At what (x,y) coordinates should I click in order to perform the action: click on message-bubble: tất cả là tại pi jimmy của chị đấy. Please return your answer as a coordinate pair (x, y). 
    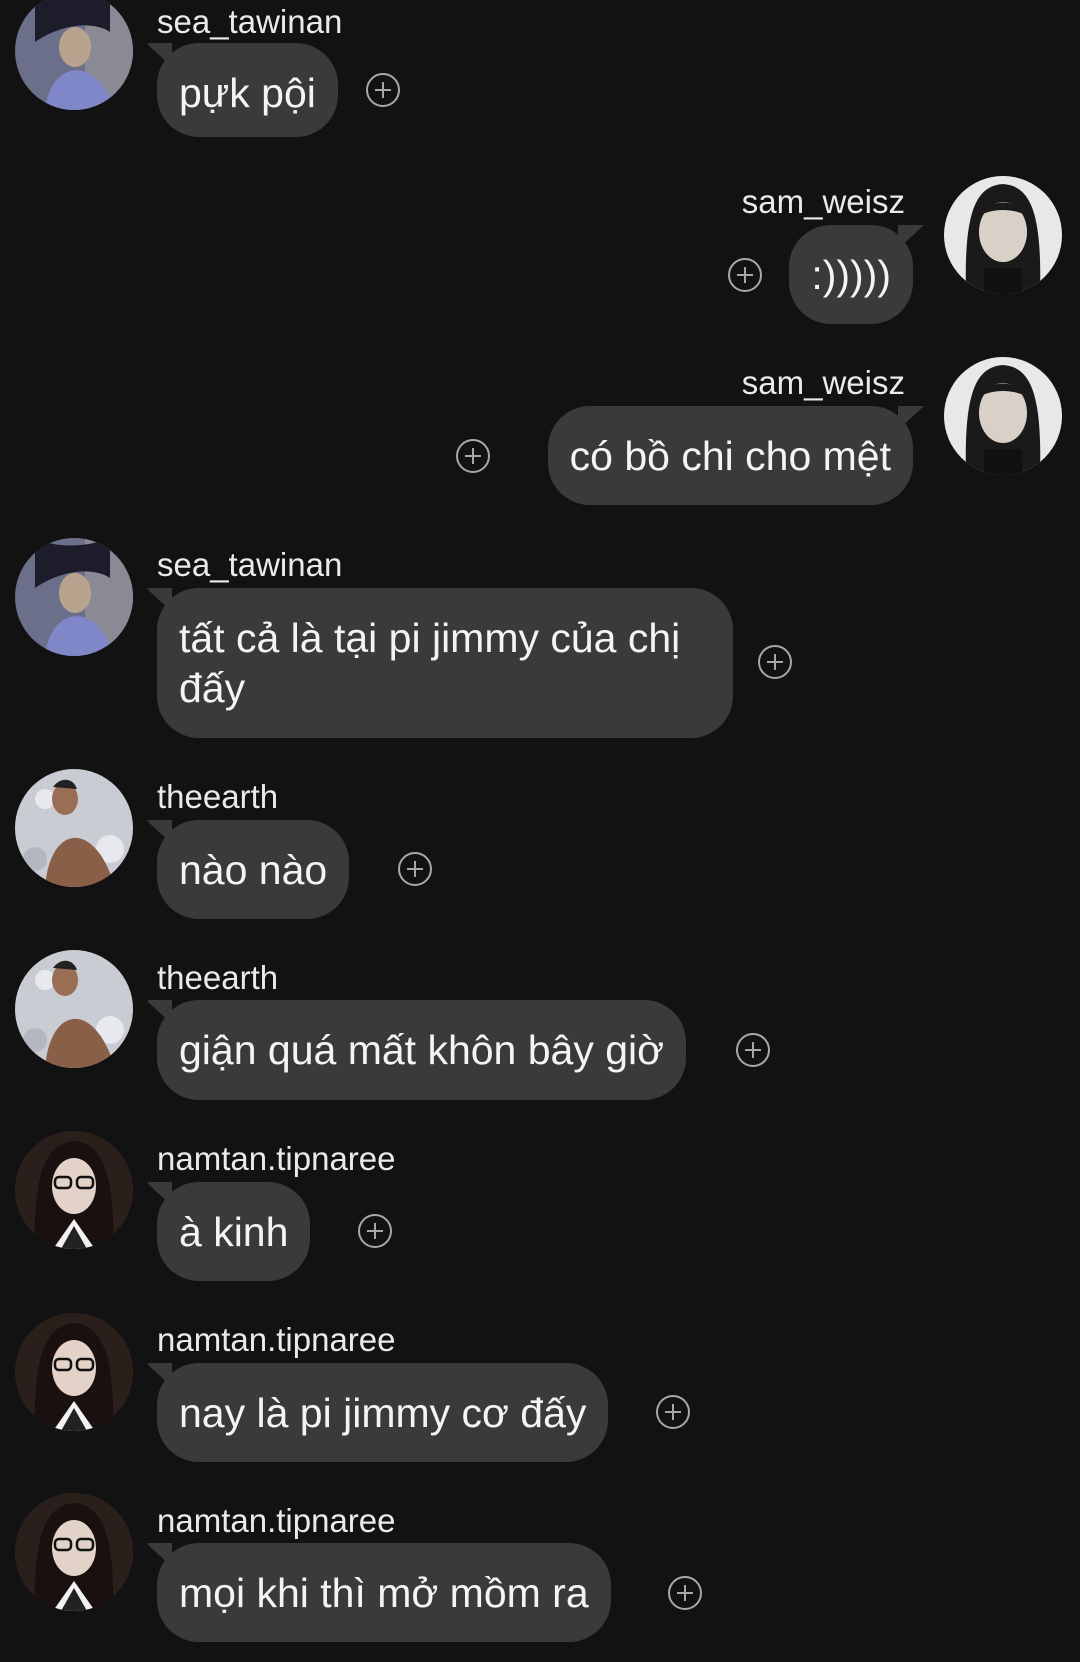
    Looking at the image, I should click on (445, 663).